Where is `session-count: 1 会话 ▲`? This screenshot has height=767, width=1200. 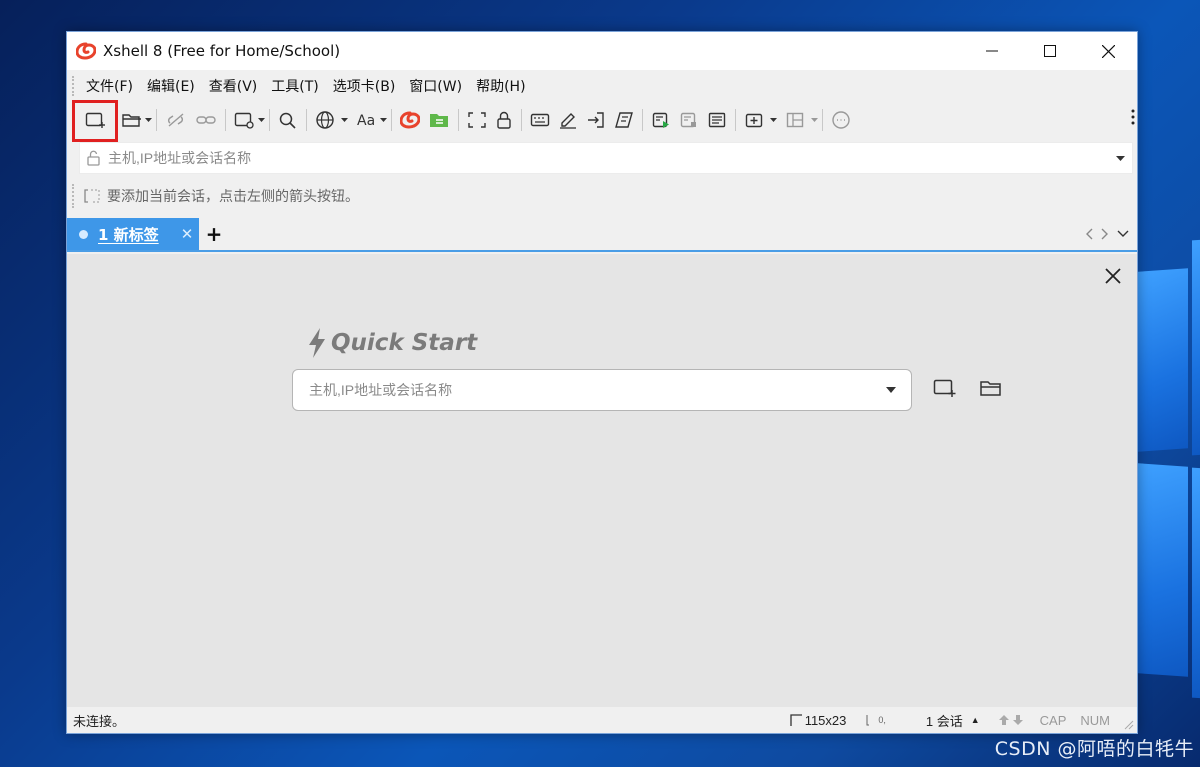 session-count: 1 会话 ▲ is located at coordinates (953, 720).